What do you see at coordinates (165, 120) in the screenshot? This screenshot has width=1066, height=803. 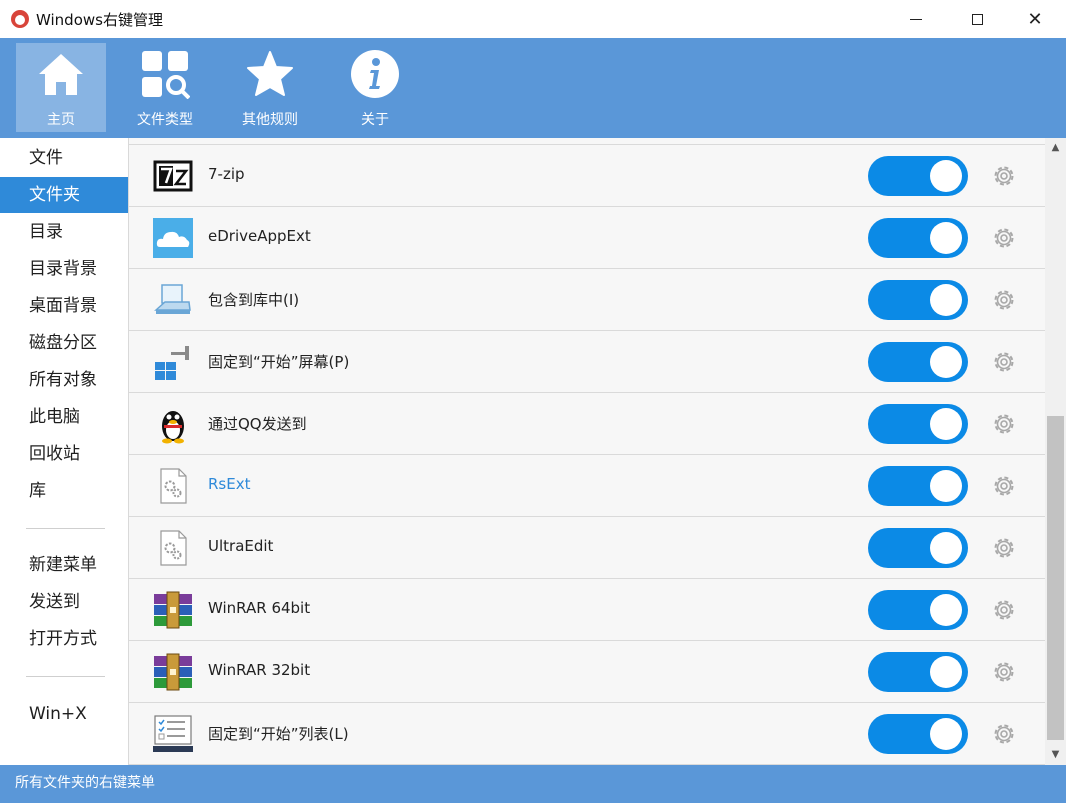 I see `tab-file-types-label: 文件类型` at bounding box center [165, 120].